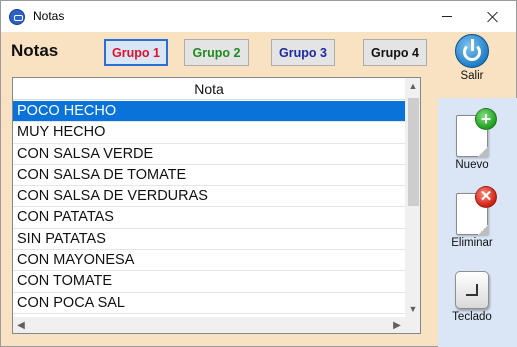  What do you see at coordinates (412, 309) in the screenshot?
I see `scroll-down-icon: ▼` at bounding box center [412, 309].